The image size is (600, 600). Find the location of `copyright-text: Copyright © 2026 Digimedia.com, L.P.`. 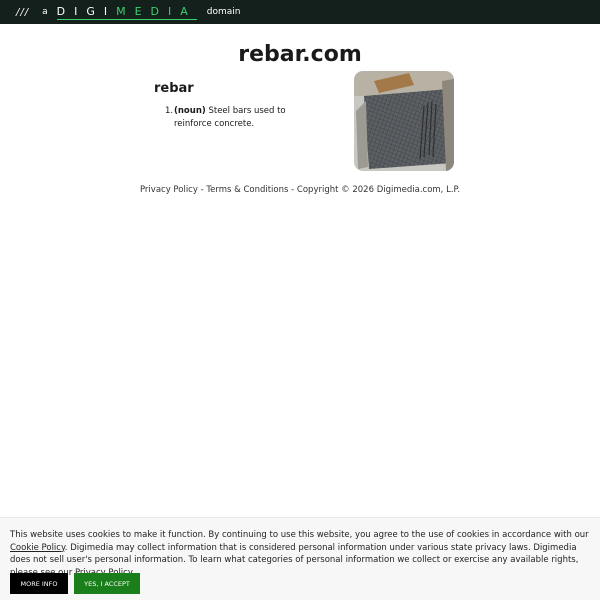

copyright-text: Copyright © 2026 Digimedia.com, L.P. is located at coordinates (378, 190).